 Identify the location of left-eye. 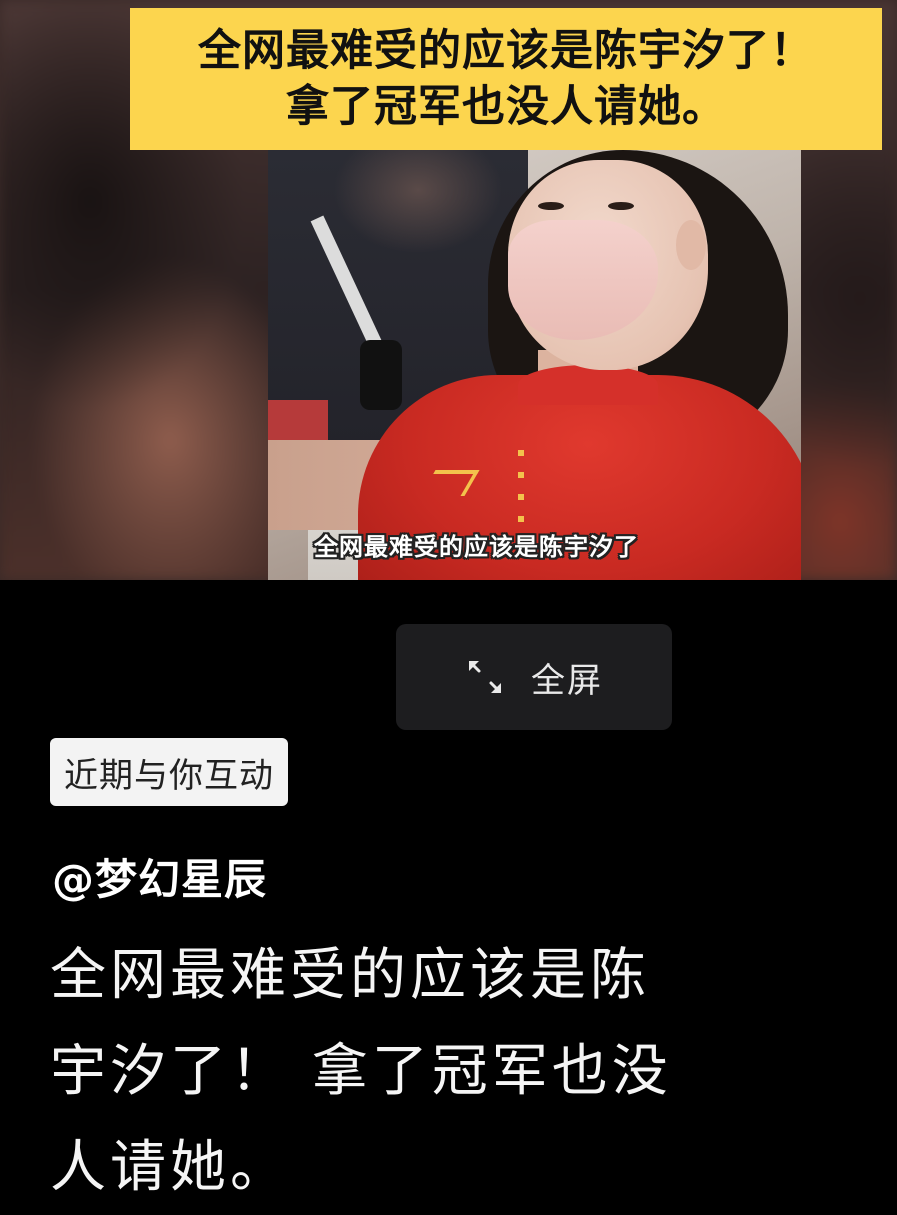
(551, 206).